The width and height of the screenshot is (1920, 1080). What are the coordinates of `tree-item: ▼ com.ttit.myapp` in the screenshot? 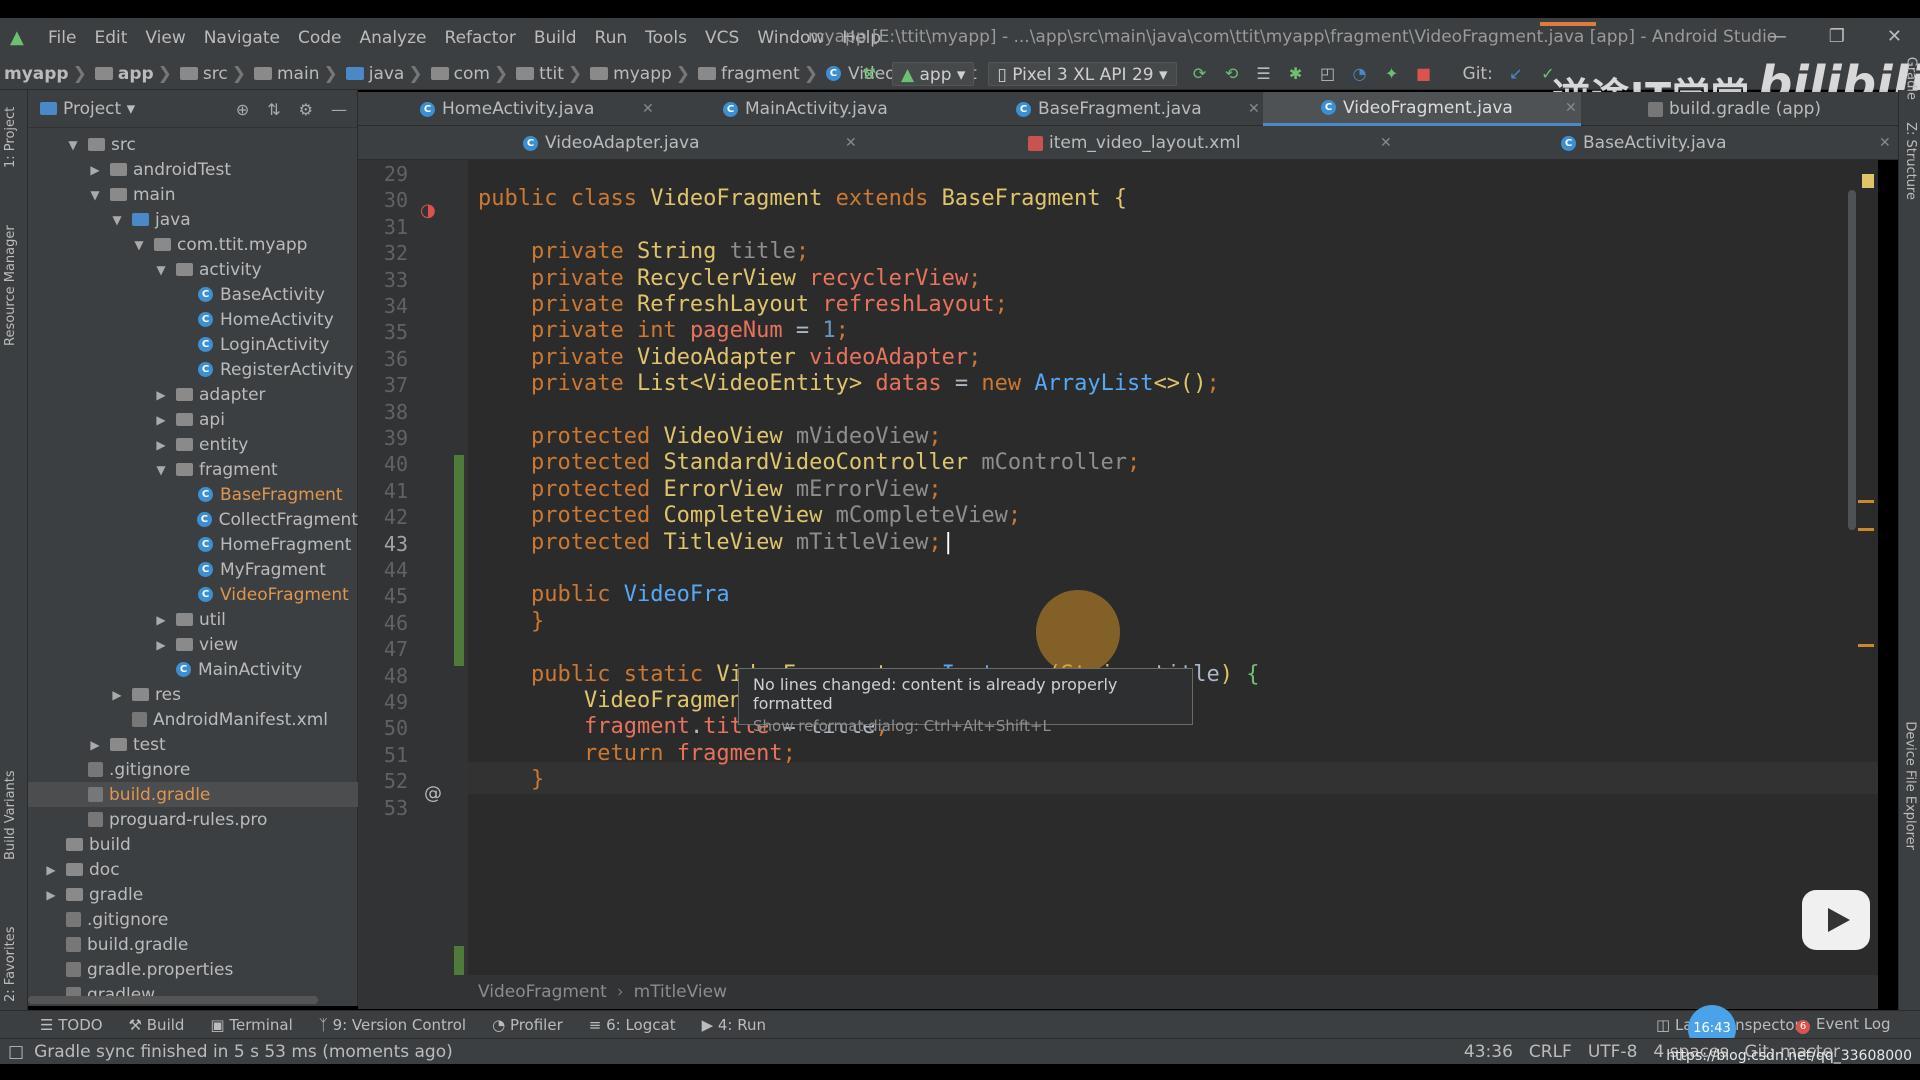 It's located at (193, 244).